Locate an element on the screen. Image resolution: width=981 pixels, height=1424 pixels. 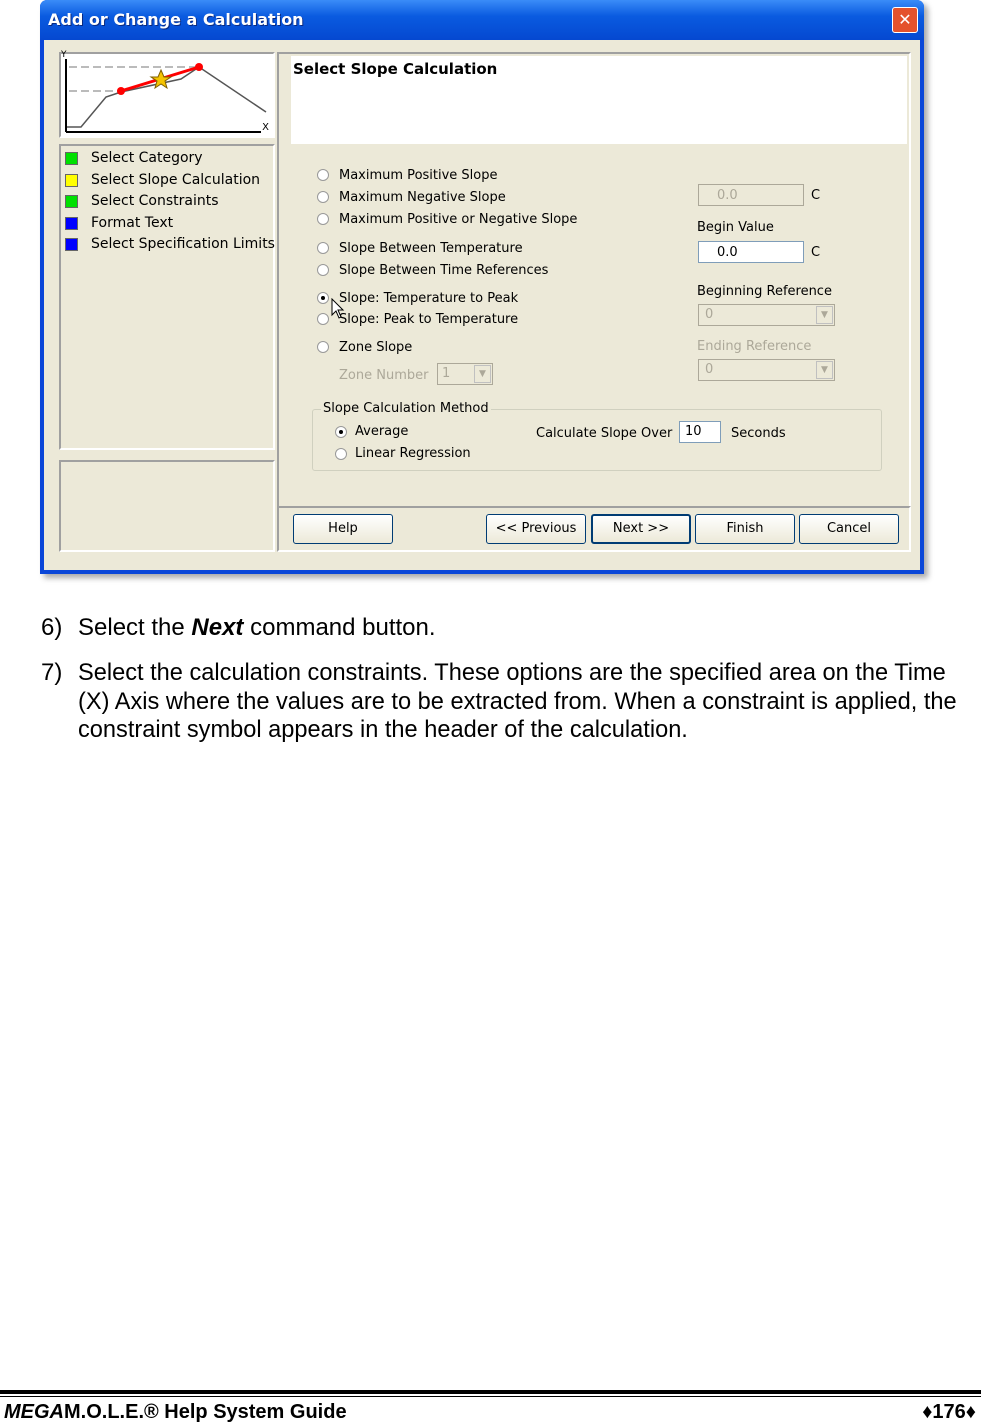
next-button: Next >> is located at coordinates (641, 529).